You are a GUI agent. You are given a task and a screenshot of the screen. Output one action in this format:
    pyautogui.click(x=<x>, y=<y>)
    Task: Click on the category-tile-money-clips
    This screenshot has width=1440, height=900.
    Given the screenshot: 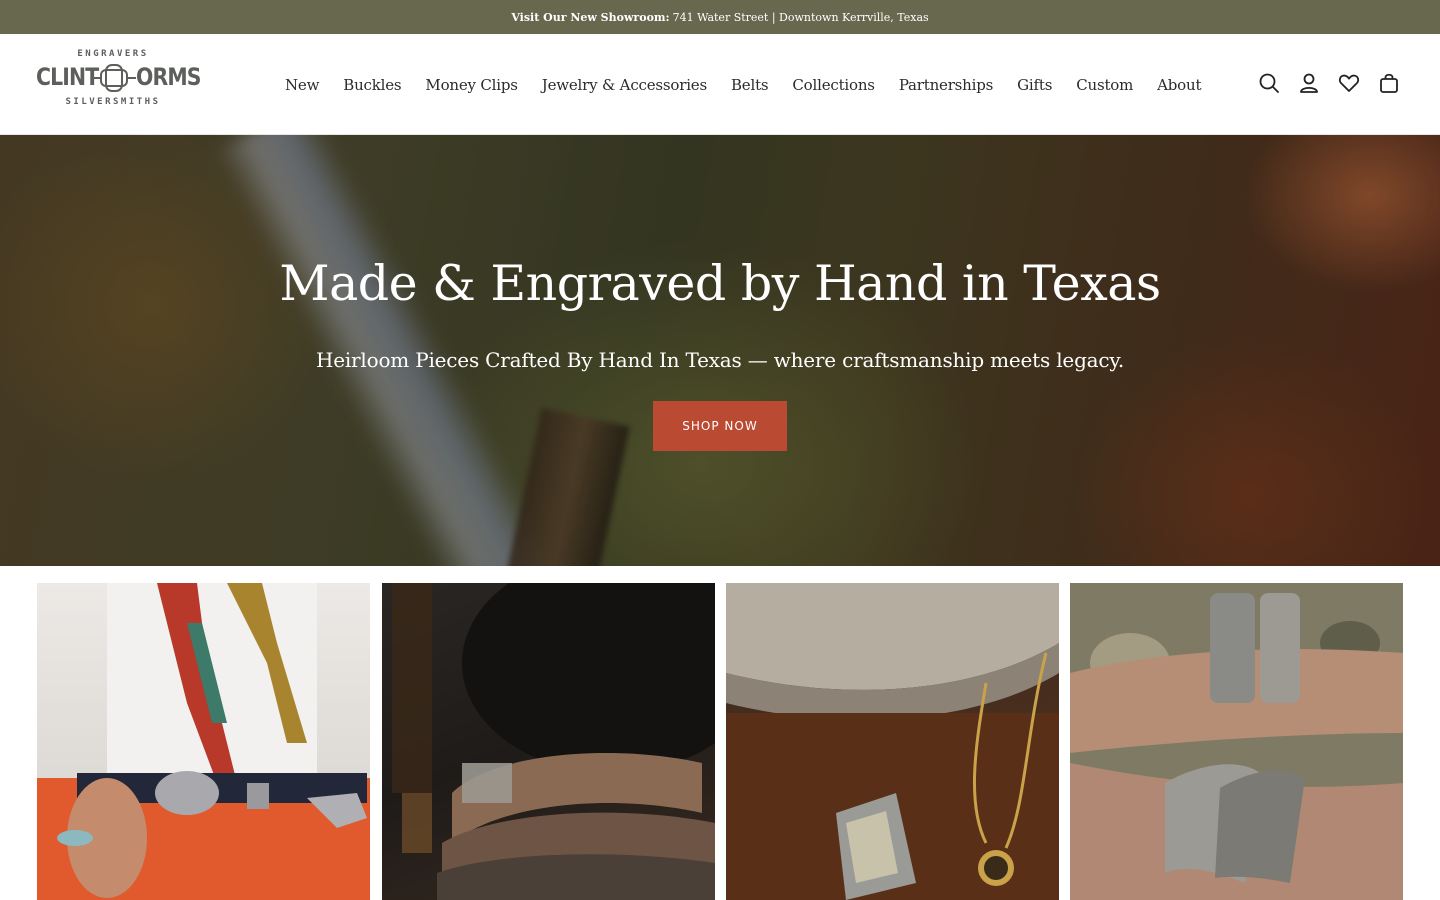 What is the action you would take?
    pyautogui.click(x=892, y=741)
    